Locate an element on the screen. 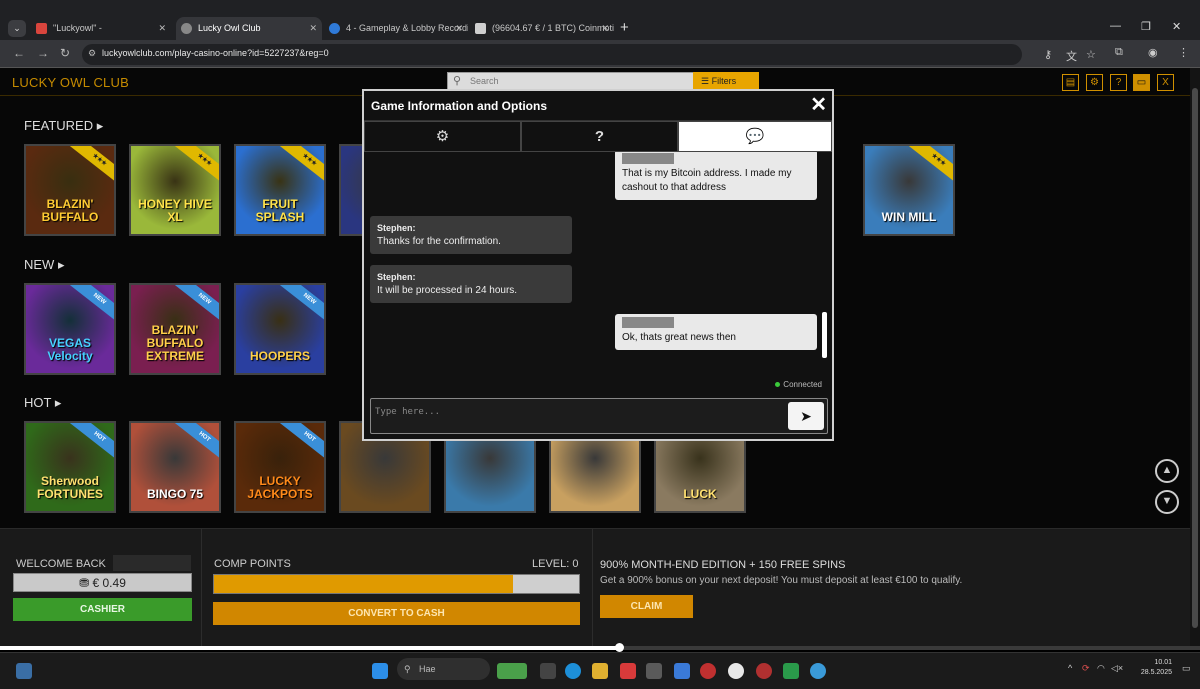 The image size is (1200, 689). globe-app-icon is located at coordinates (818, 671).